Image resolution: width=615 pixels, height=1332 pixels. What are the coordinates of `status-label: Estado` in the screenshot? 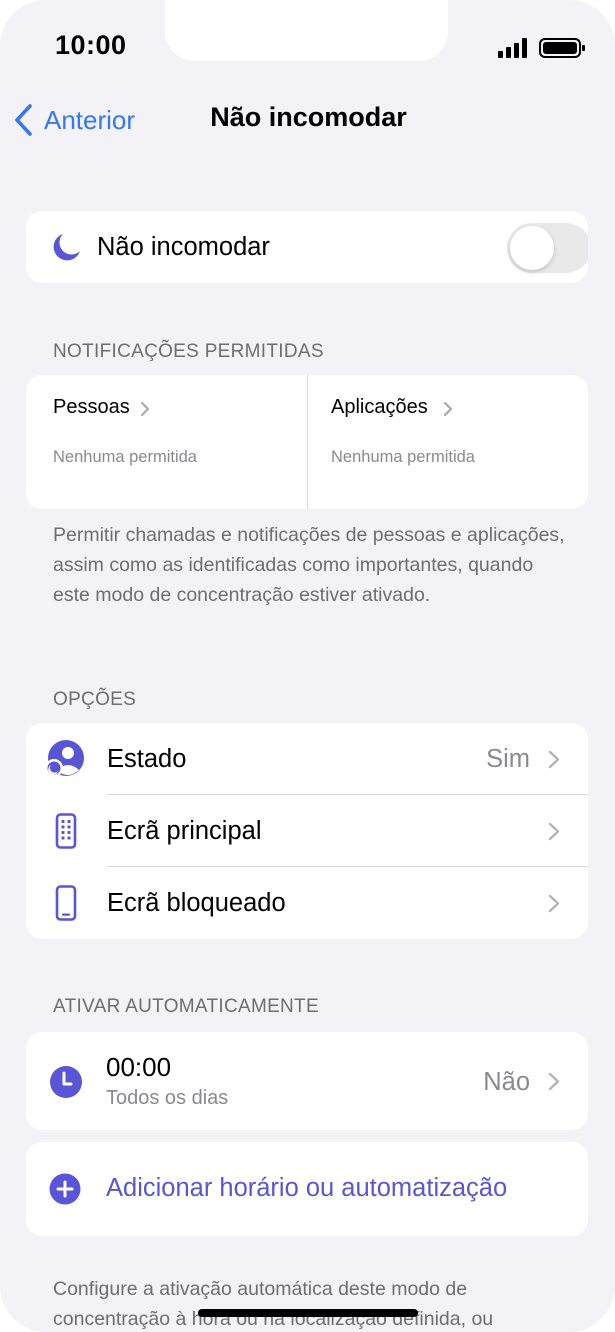 It's located at (147, 759).